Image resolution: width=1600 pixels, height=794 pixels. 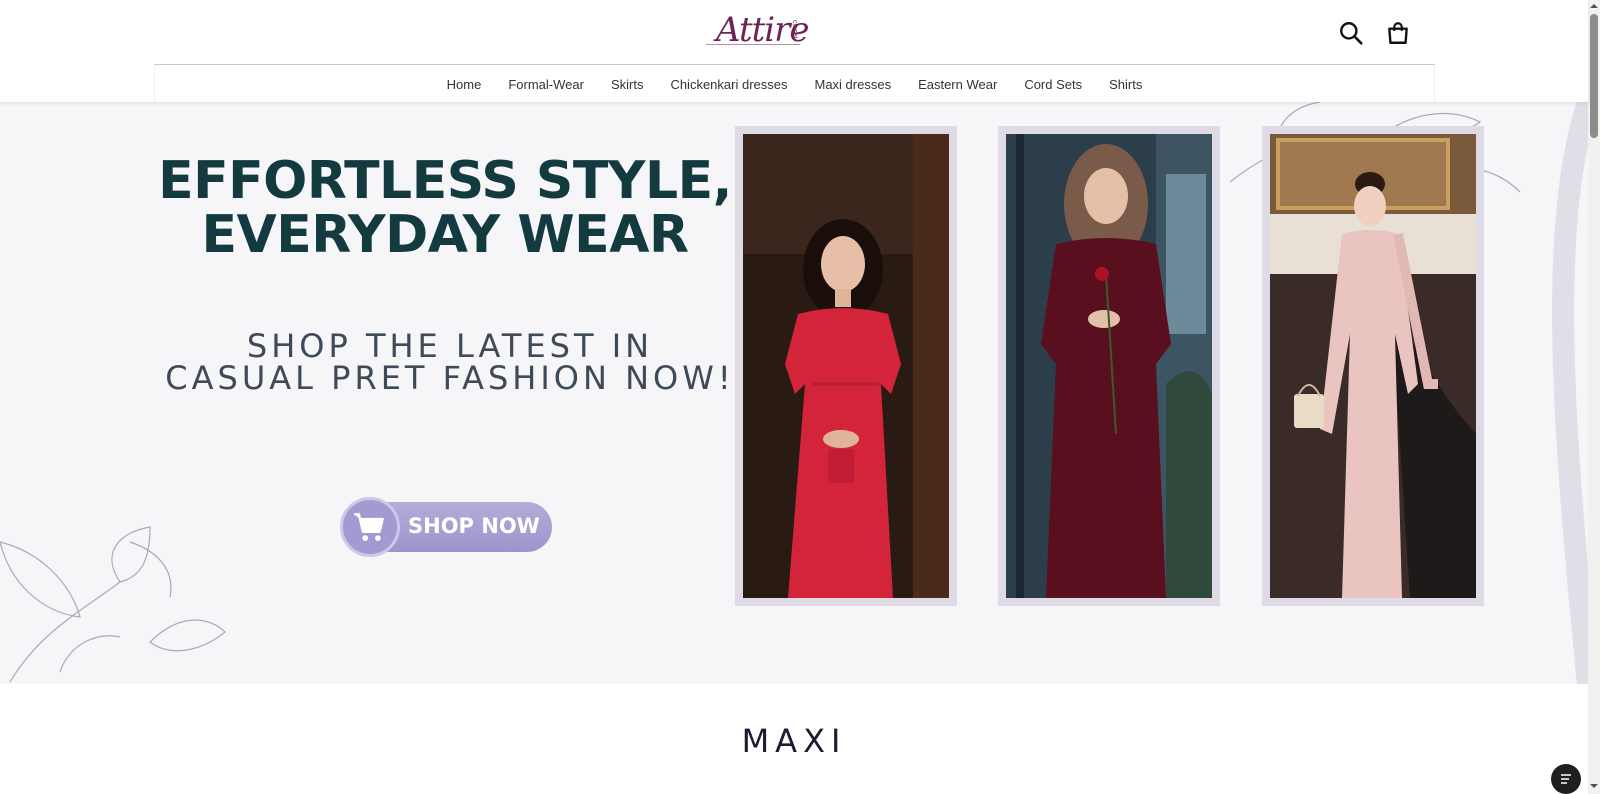 I want to click on section-title-maxi: MAXI, so click(x=794, y=741).